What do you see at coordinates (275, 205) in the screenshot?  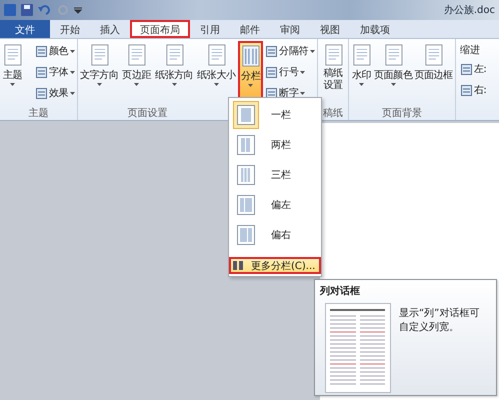 I see `menu-item: 偏左` at bounding box center [275, 205].